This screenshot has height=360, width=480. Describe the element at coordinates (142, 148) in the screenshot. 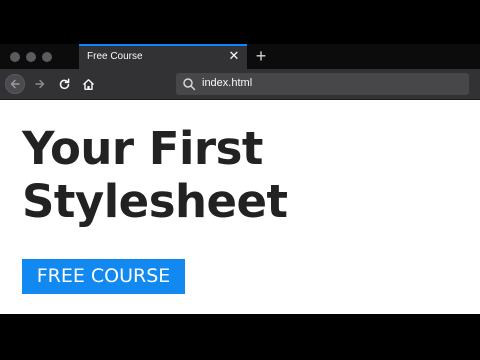

I see `page-title-line-1: Your First` at that location.